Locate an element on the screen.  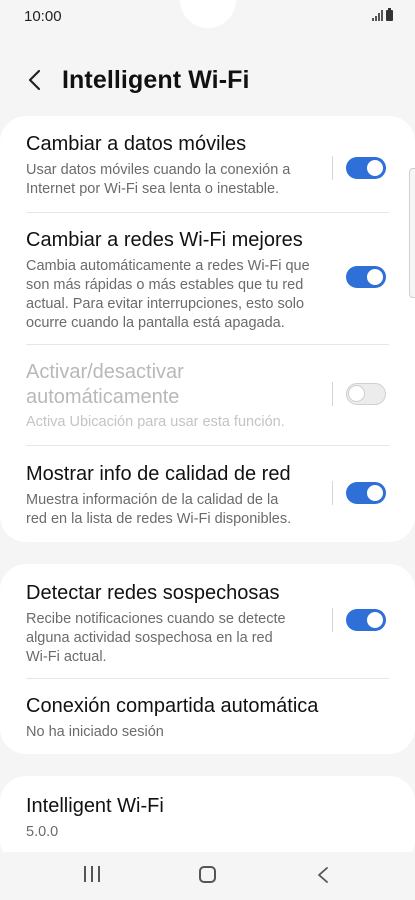
status-bar: 10:00 is located at coordinates (207, 17).